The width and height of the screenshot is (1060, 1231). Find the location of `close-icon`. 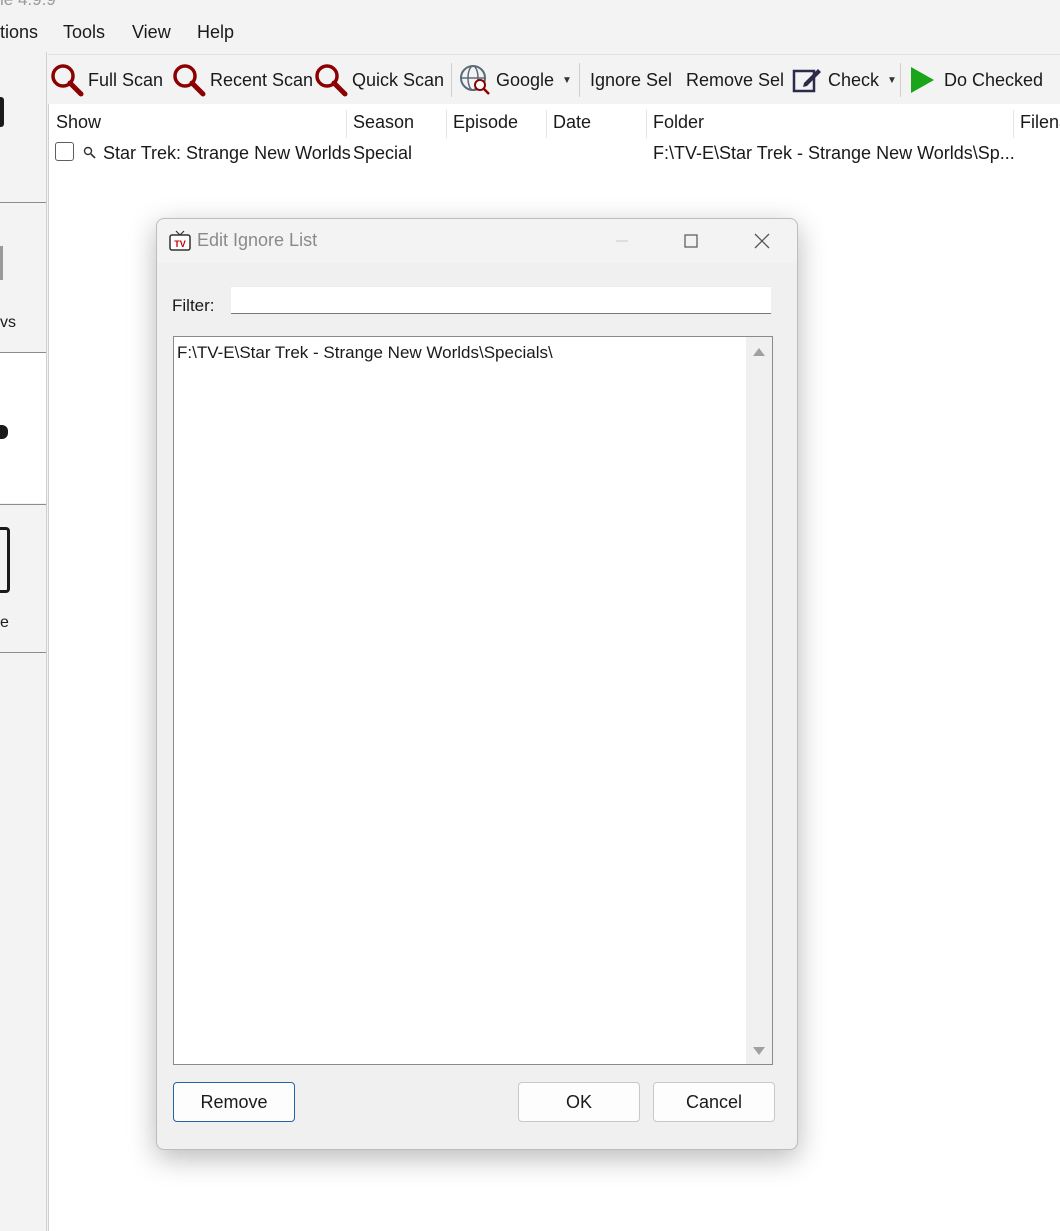

close-icon is located at coordinates (762, 241).